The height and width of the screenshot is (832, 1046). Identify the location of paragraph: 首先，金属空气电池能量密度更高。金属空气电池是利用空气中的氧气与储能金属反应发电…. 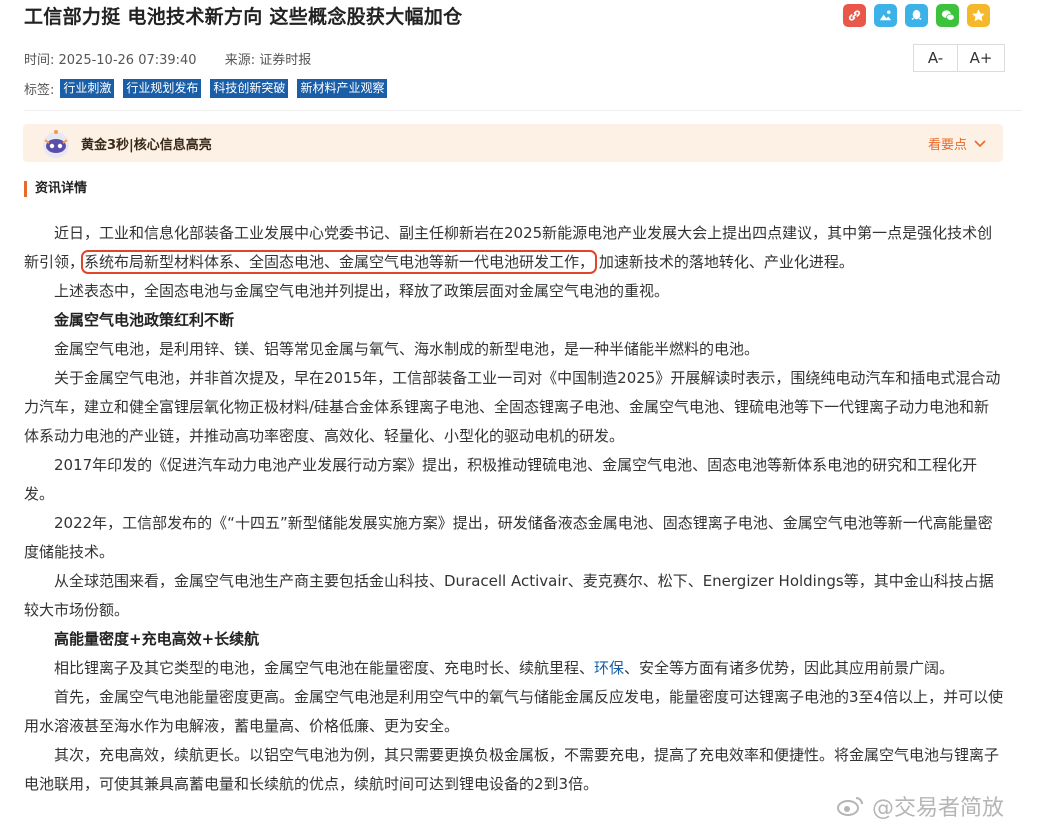
(514, 711).